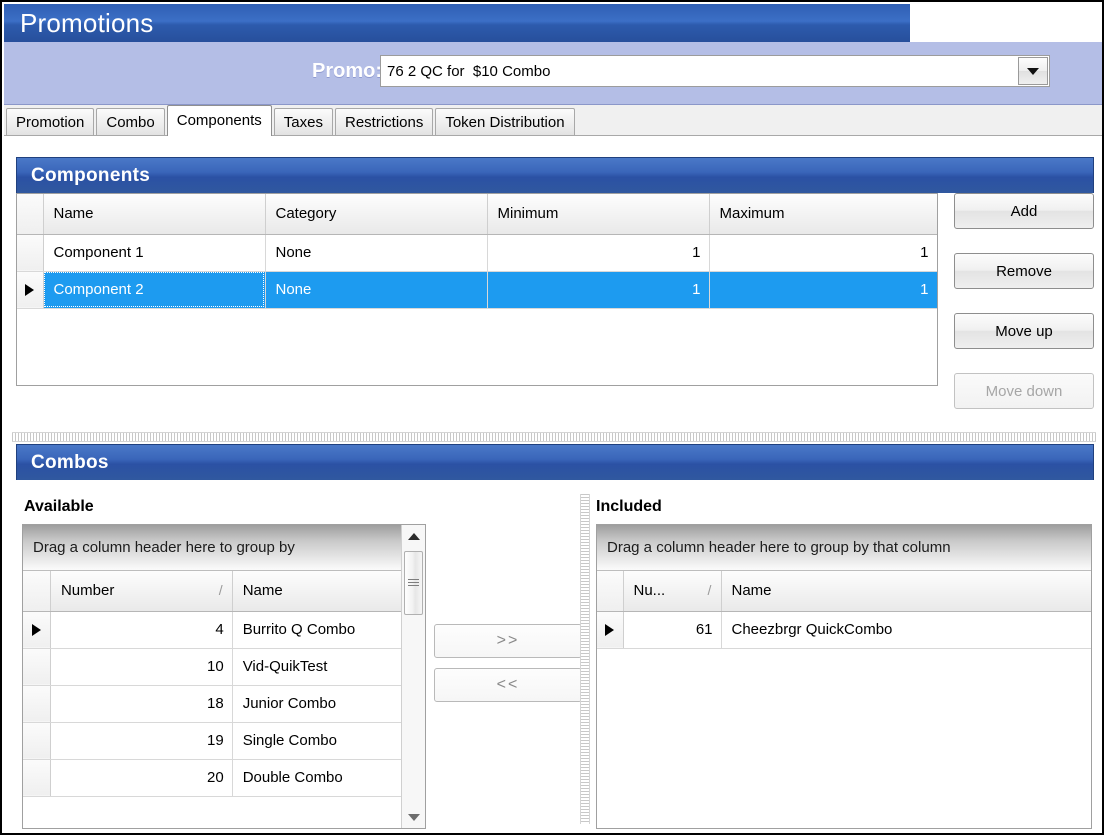 The image size is (1104, 835). I want to click on components-panel-header: Components, so click(555, 175).